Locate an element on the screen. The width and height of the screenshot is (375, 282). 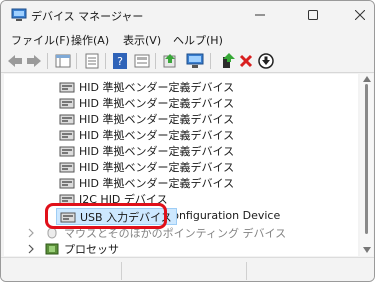
device-manager-icon is located at coordinates (19, 14).